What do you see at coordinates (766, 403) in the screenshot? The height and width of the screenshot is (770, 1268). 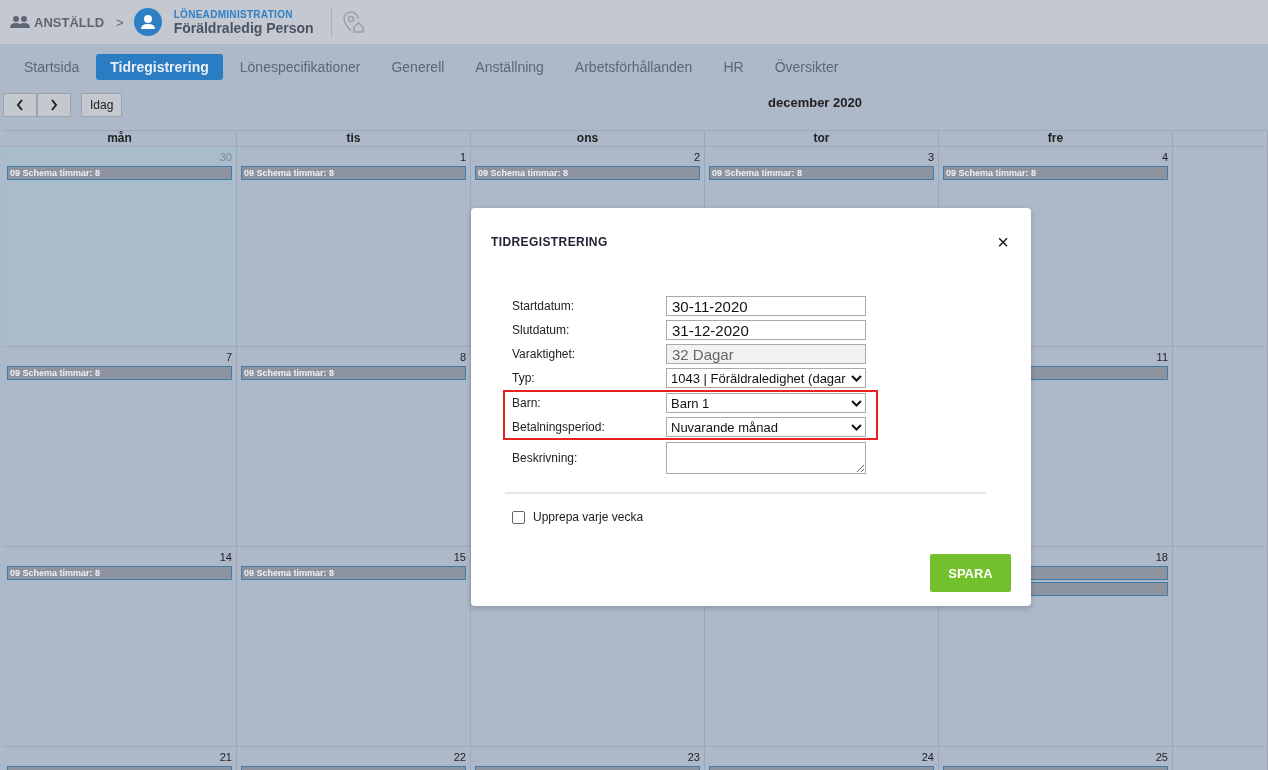 I see `dropdown: Barn 1` at bounding box center [766, 403].